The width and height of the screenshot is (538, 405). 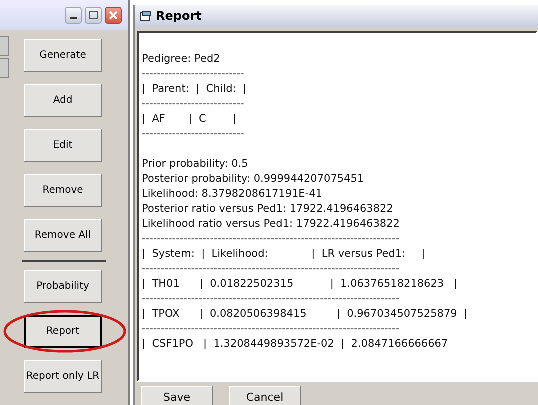 I want to click on report-line: Likelihood ratio versus Ped1: 17922.4196463822, so click(x=271, y=224).